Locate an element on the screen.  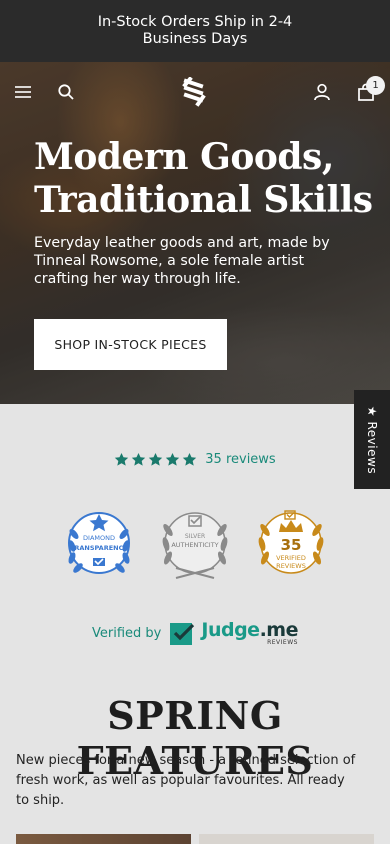
reviews-side-tab: ★ Reviews is located at coordinates (372, 439).